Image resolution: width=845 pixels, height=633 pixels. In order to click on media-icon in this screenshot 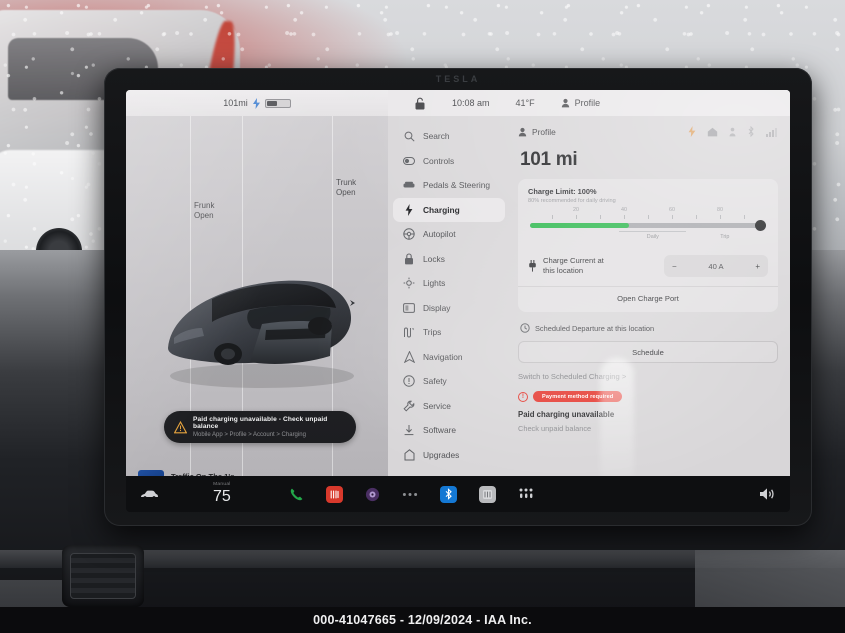, I will do `click(372, 494)`.